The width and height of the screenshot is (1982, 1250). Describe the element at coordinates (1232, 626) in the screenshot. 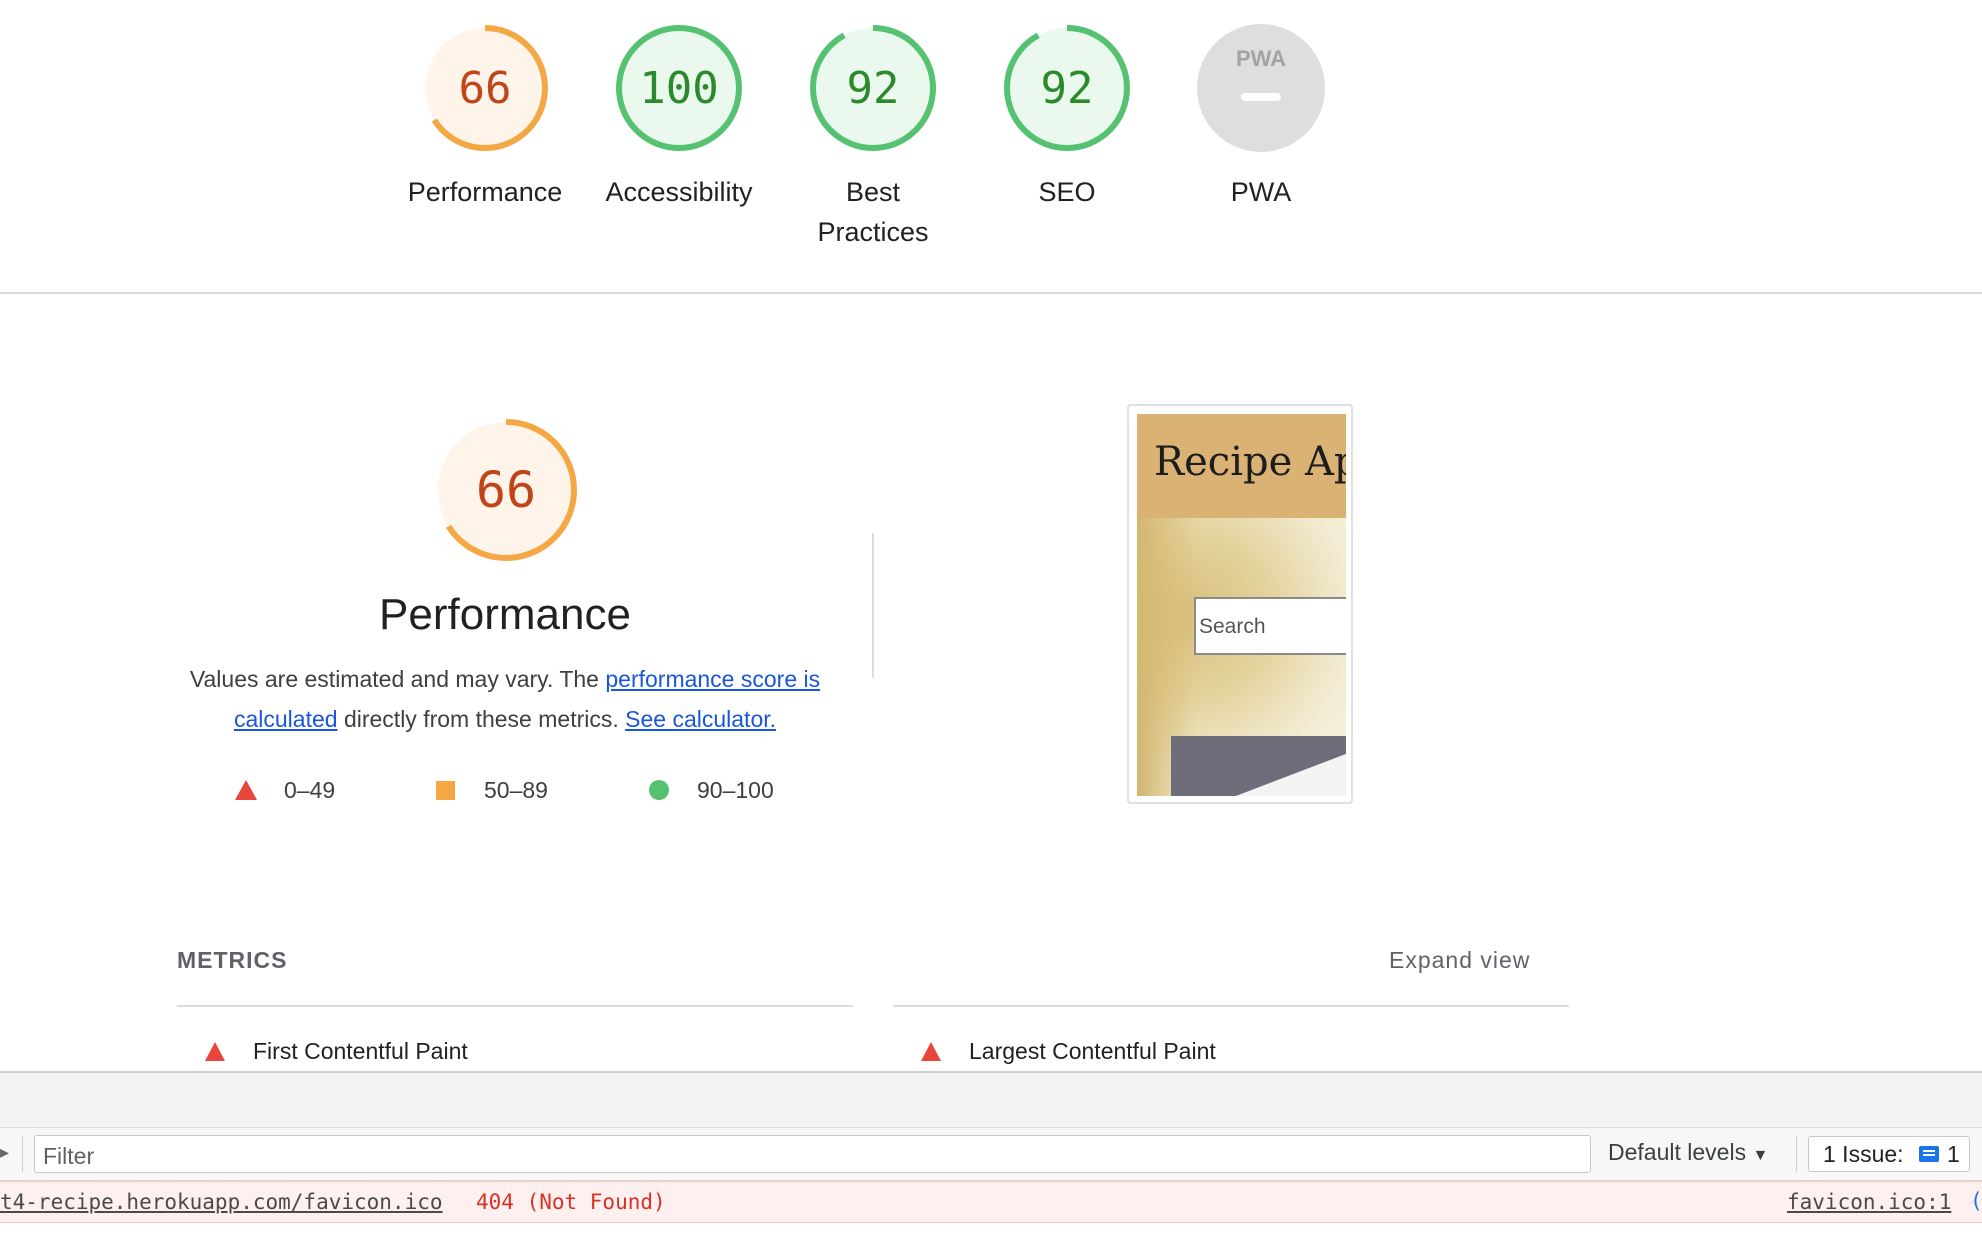

I see `search-placeholder: Search` at that location.